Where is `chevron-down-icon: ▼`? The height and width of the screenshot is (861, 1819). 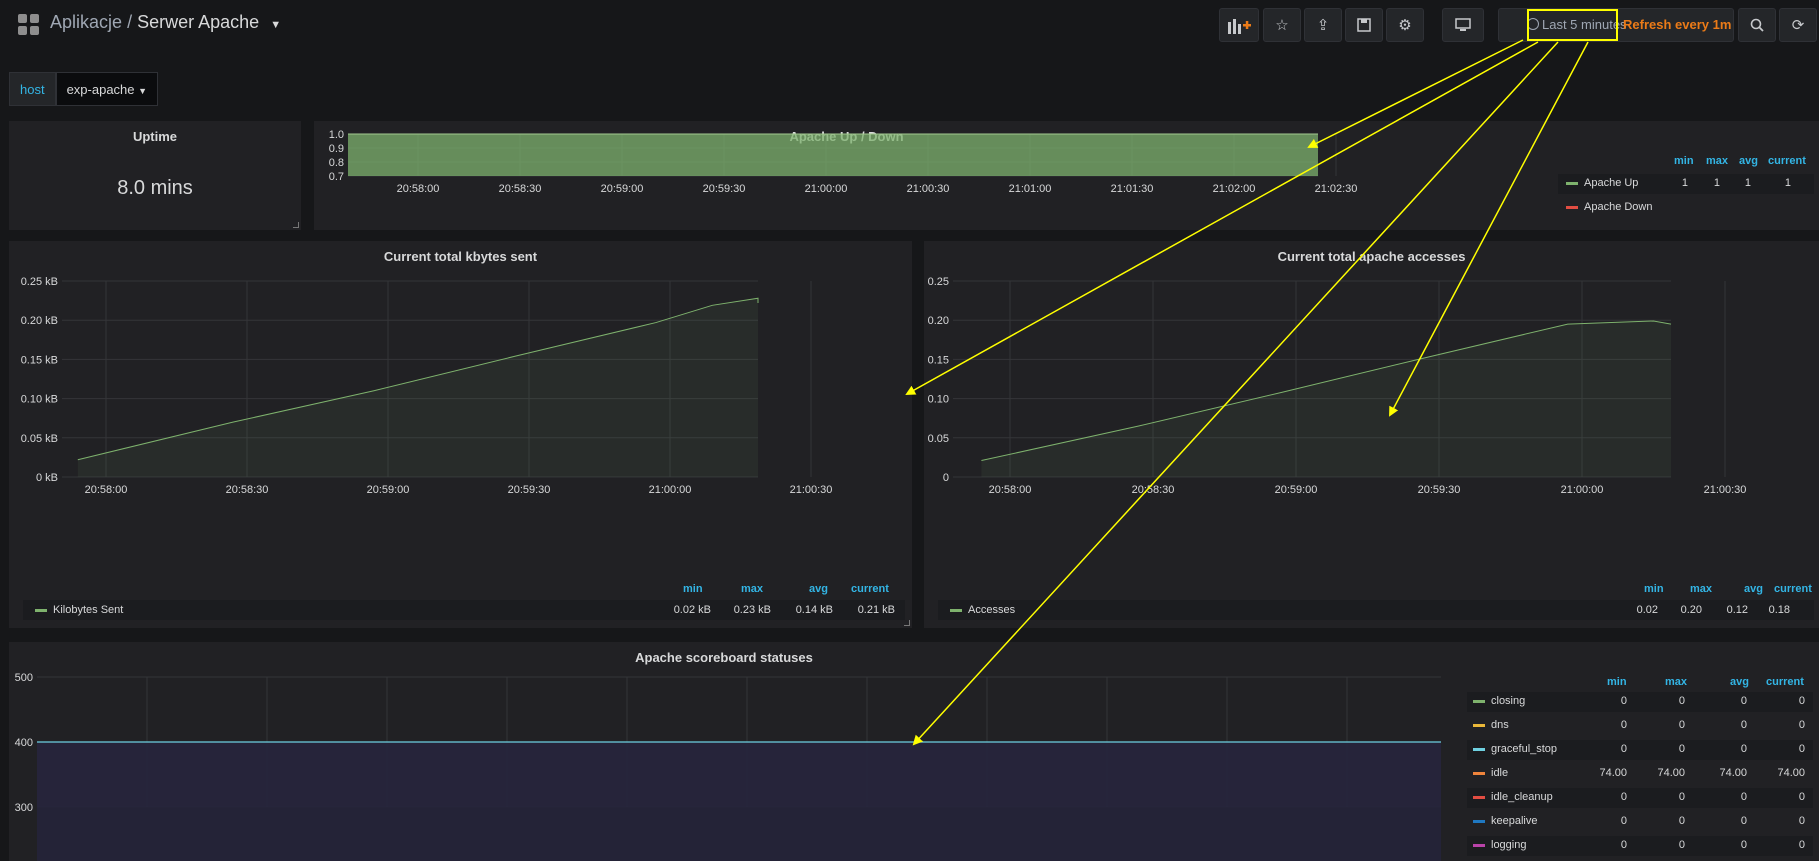
chevron-down-icon: ▼ is located at coordinates (275, 25).